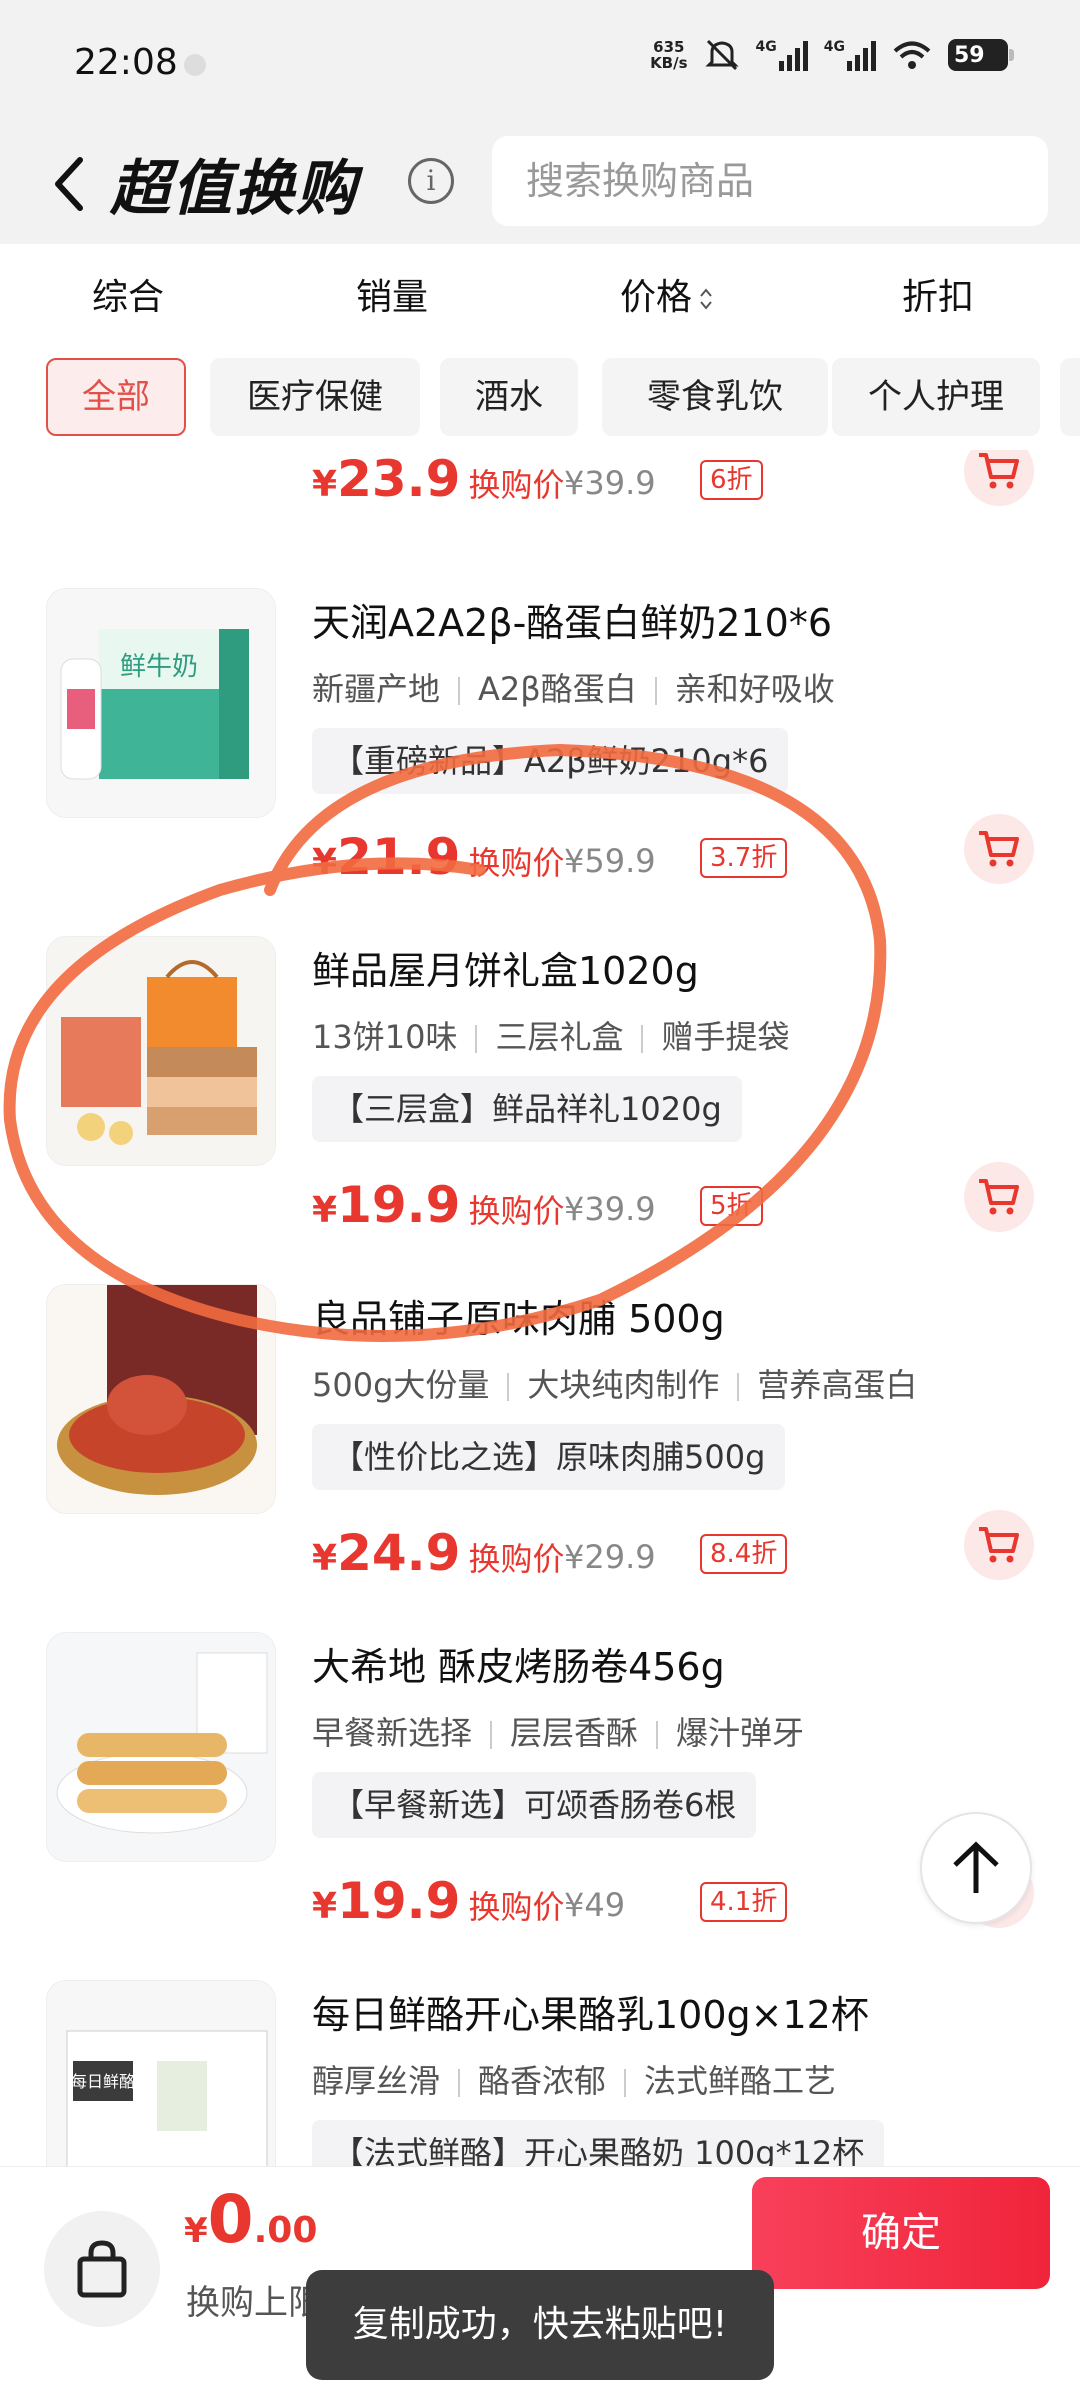 This screenshot has width=1080, height=2400. Describe the element at coordinates (936, 397) in the screenshot. I see `category-personal-care: 个人护理` at that location.